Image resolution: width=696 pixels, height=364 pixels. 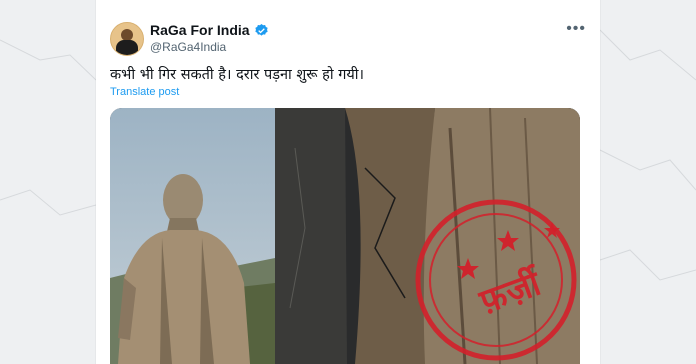 I want to click on avatar, so click(x=127, y=39).